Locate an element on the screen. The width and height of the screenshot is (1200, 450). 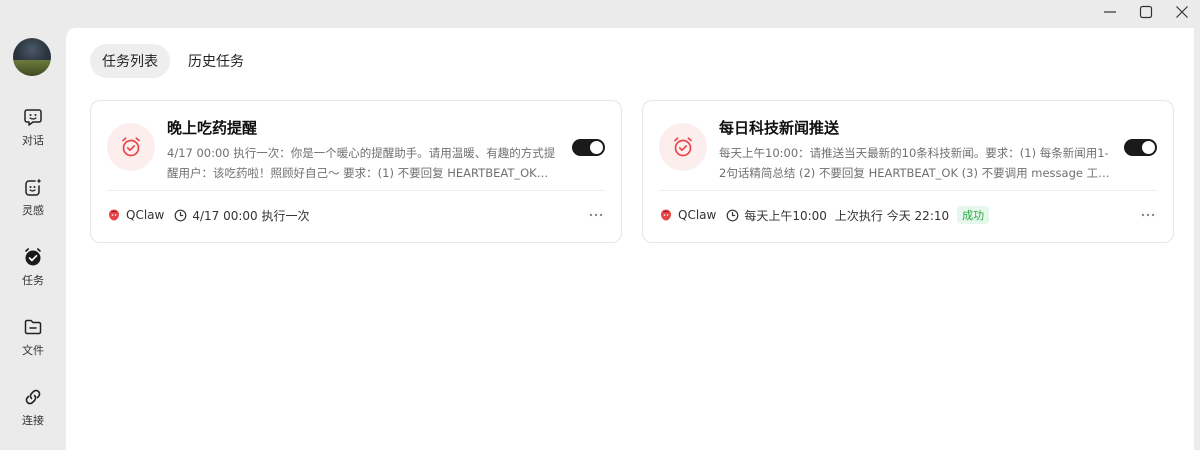
task-title: 晚上吃药提醒 is located at coordinates (212, 128).